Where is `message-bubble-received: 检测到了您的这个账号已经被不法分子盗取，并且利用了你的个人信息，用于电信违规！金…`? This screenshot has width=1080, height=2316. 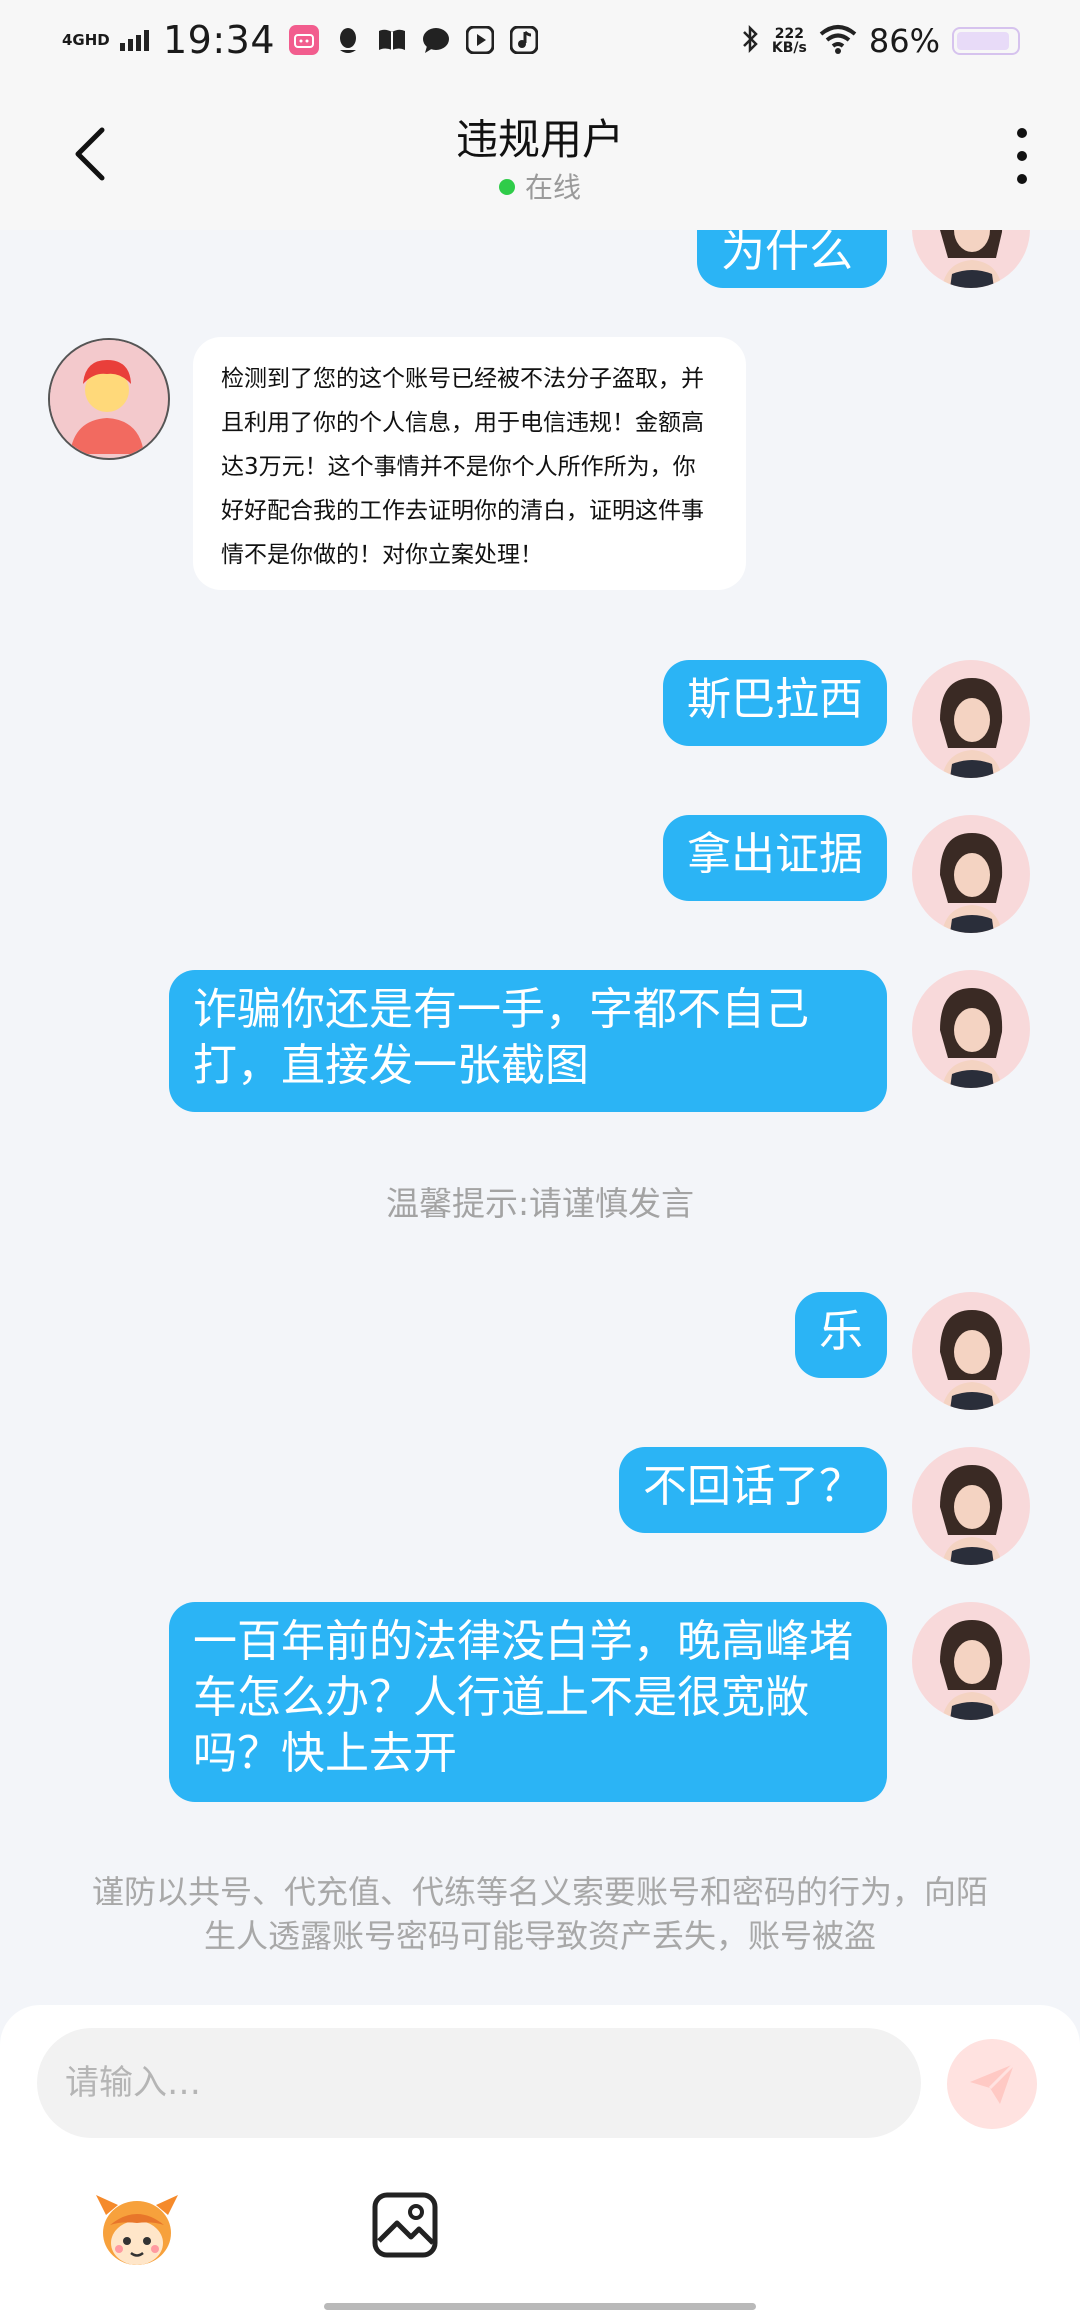
message-bubble-received: 检测到了您的这个账号已经被不法分子盗取，并且利用了你的个人信息，用于电信违规！金… is located at coordinates (469, 463).